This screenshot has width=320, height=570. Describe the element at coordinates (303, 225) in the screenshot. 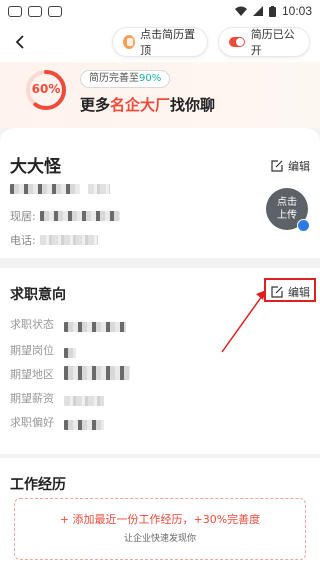

I see `upload-badge-icon` at that location.